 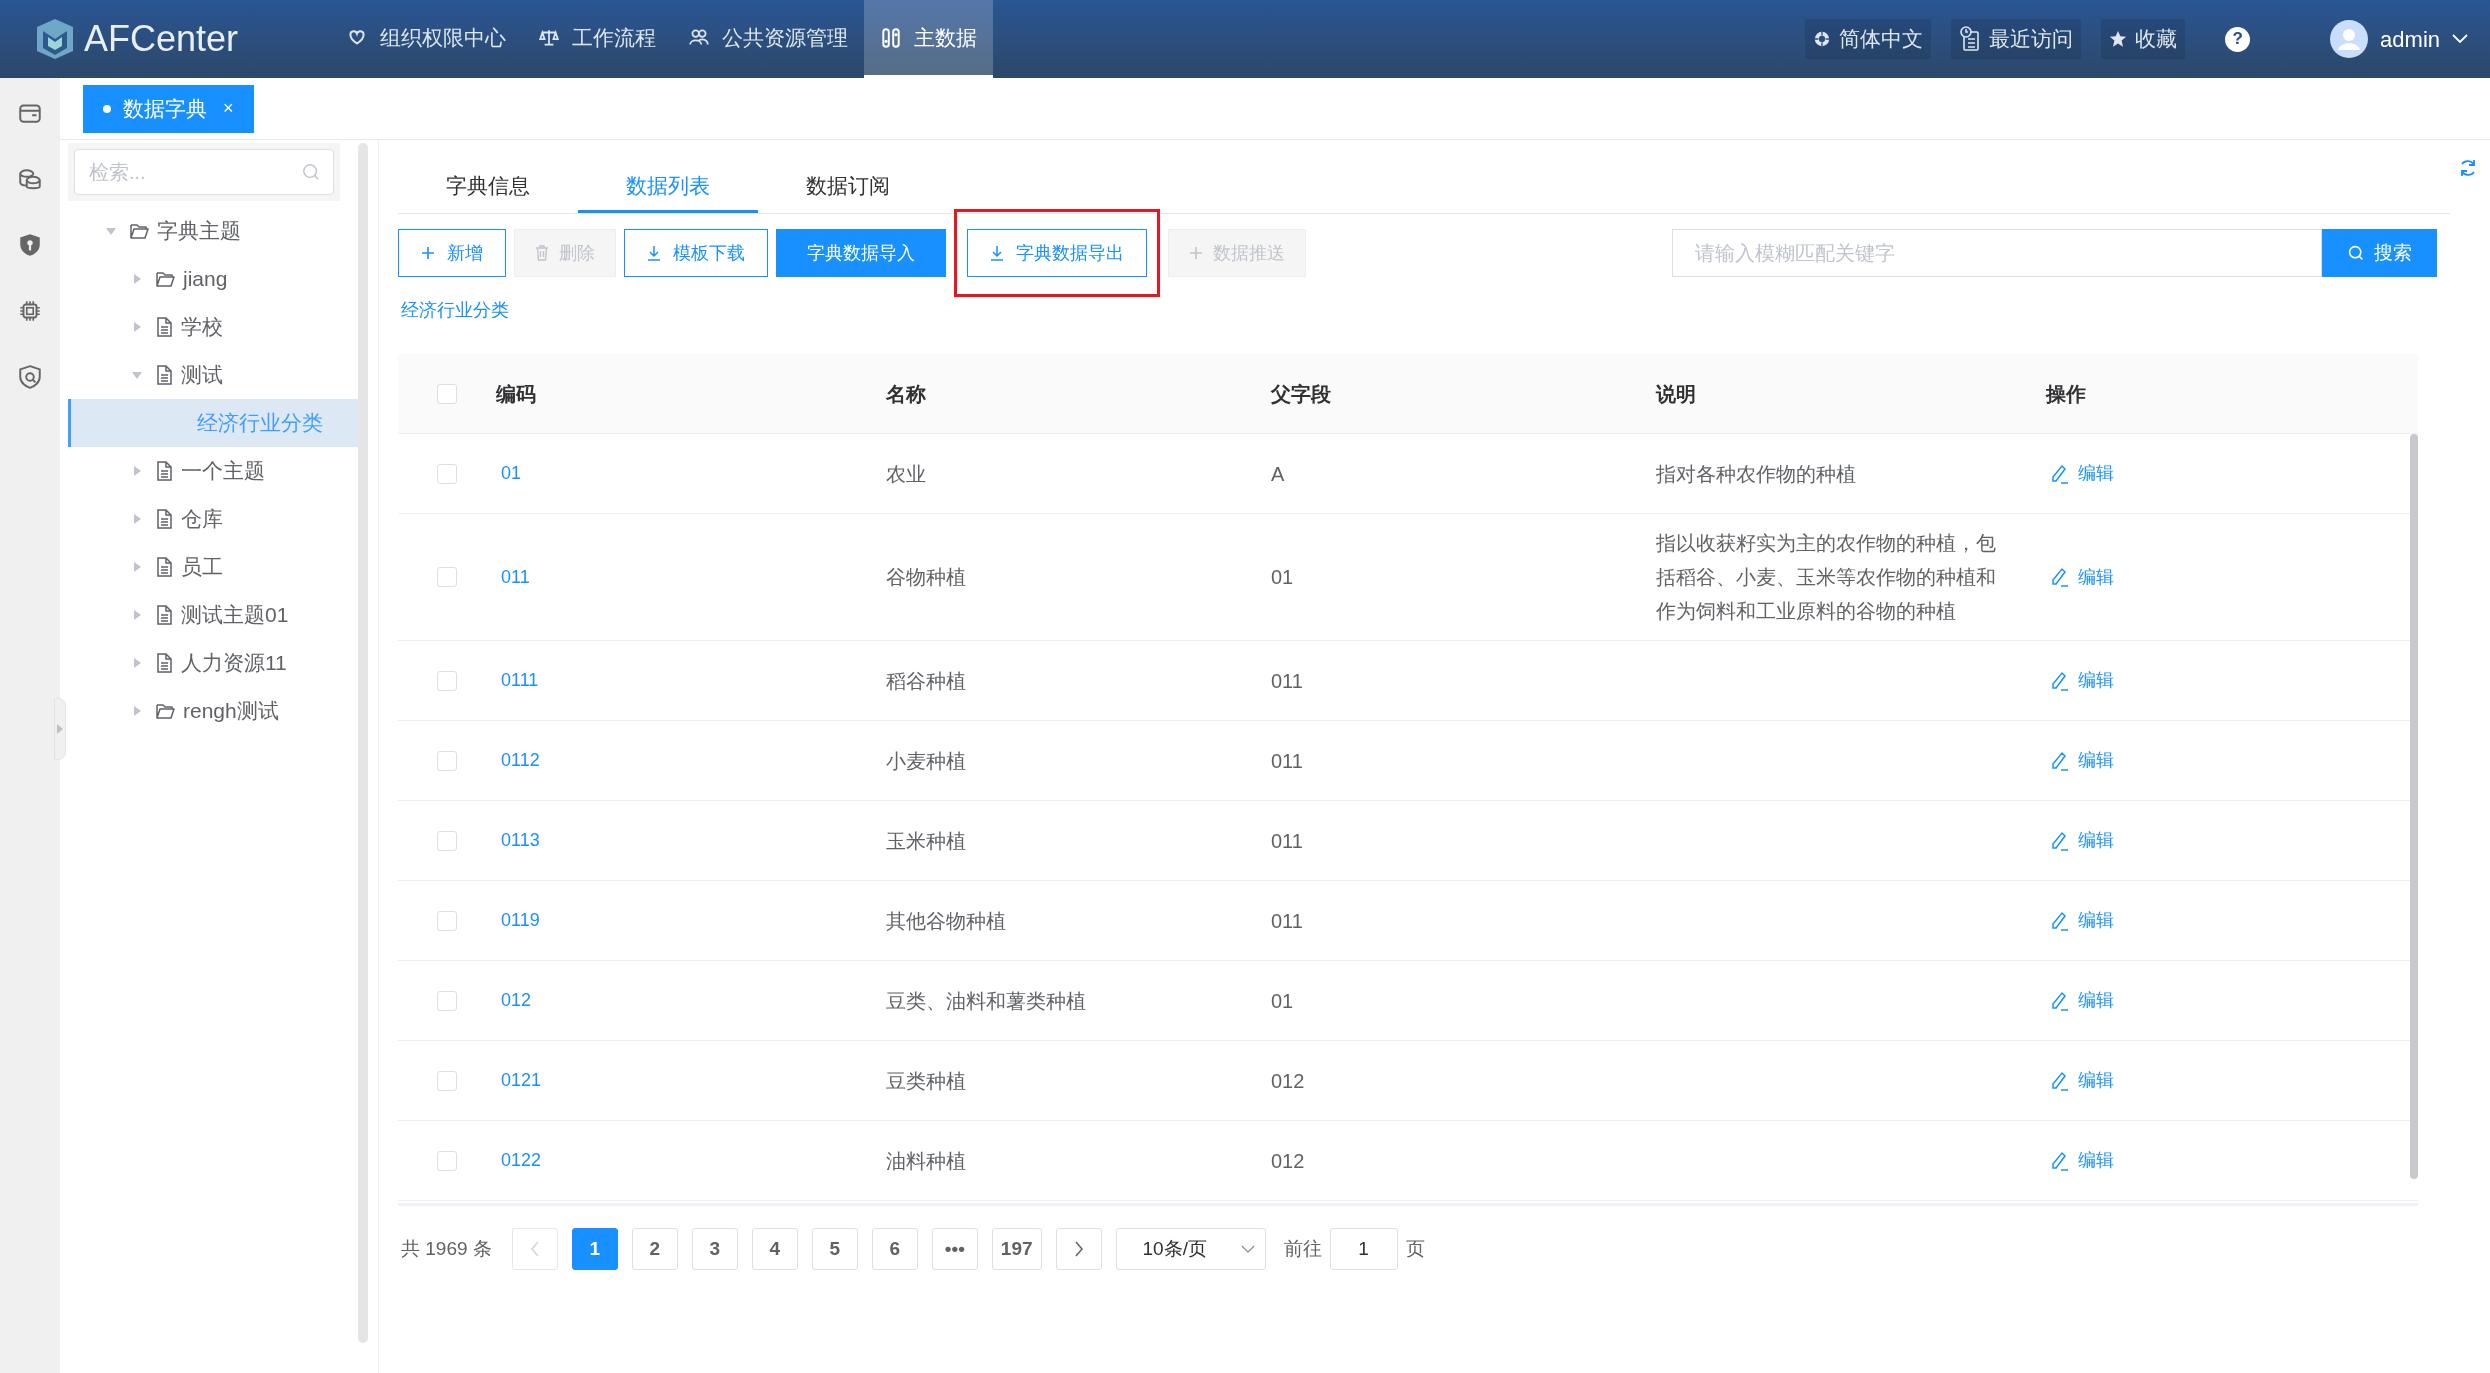 I want to click on table-cell: 稻谷种植, so click(x=926, y=680).